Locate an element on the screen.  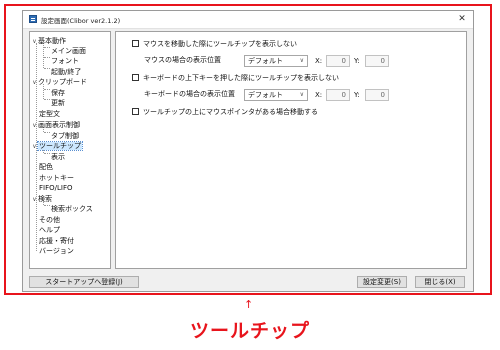
tree-item-label: クリップボード is located at coordinates (62, 82).